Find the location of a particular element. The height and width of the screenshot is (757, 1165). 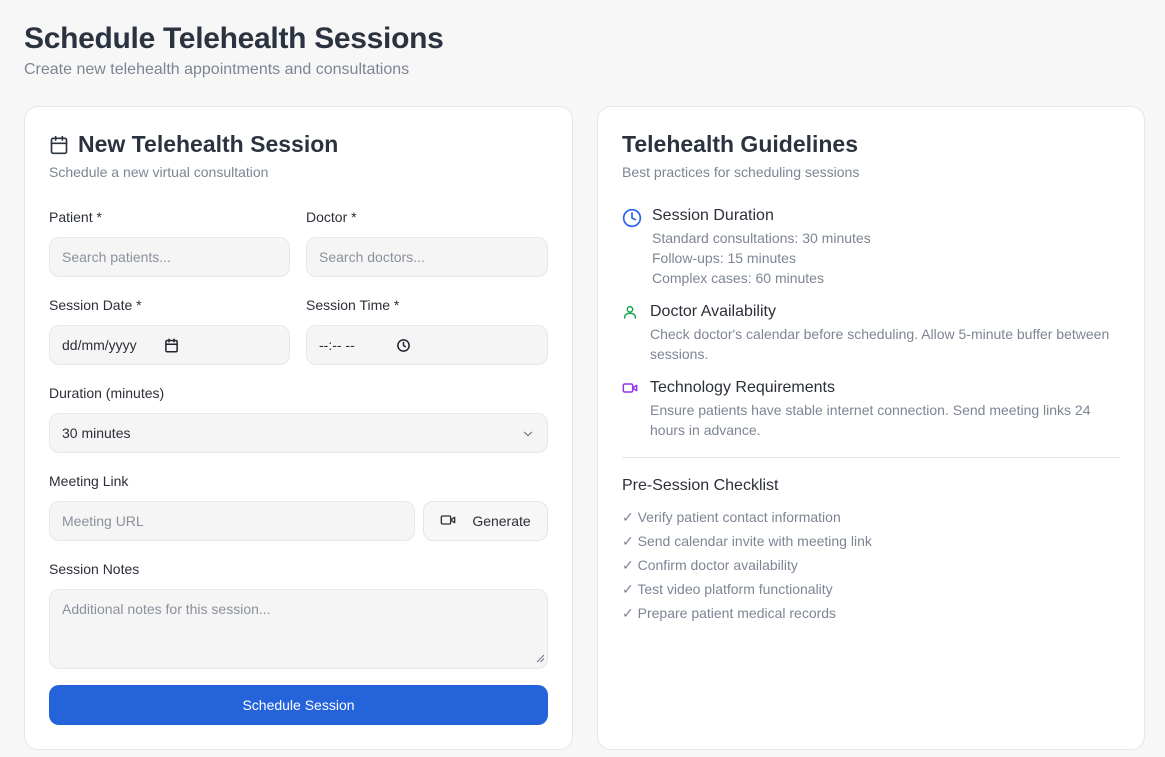

guidelines-description: Best practices for scheduling sessions is located at coordinates (741, 172).